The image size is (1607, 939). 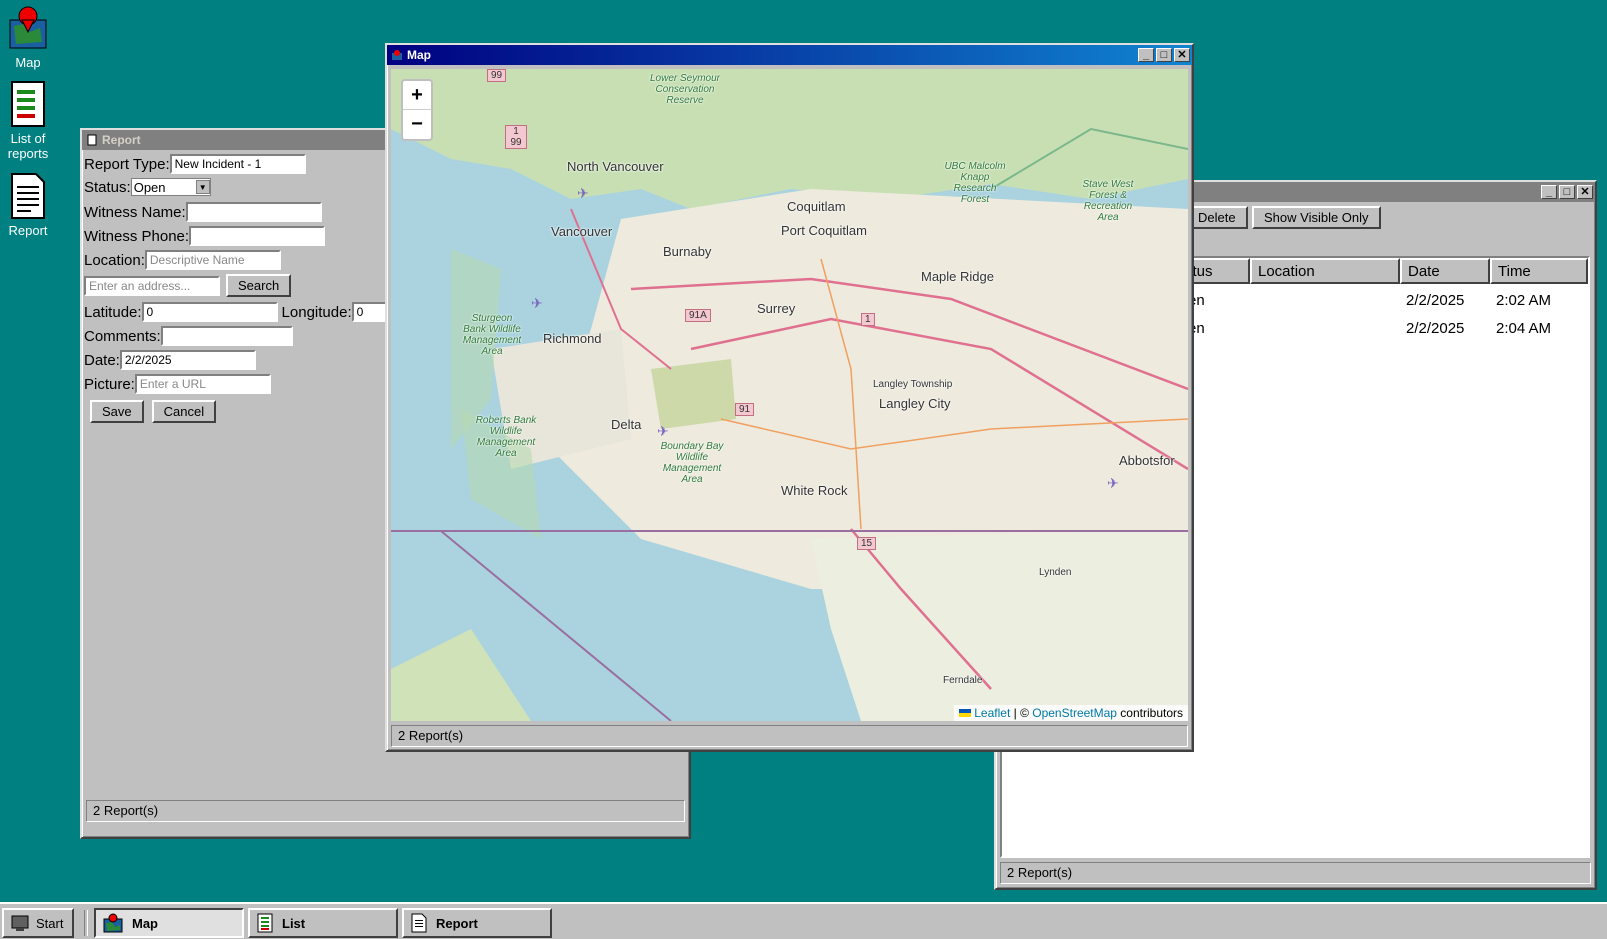 What do you see at coordinates (86, 923) in the screenshot?
I see `taskbar-divider` at bounding box center [86, 923].